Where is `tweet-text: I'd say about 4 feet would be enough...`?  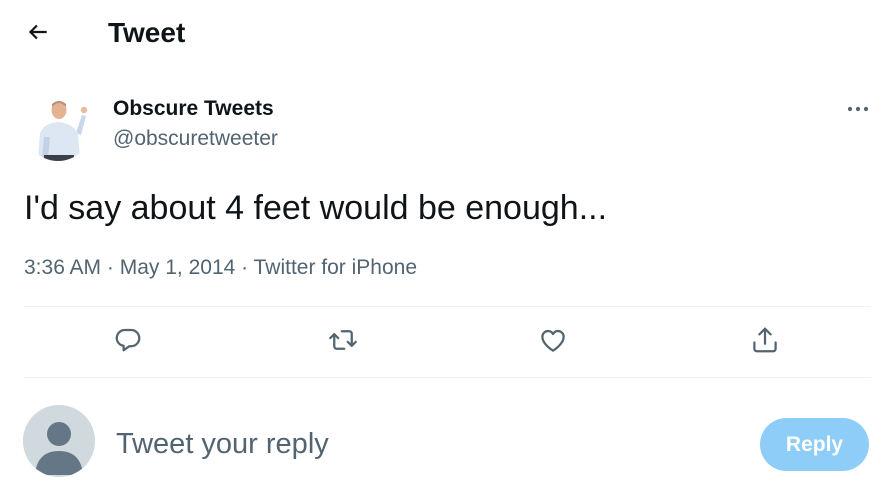 tweet-text: I'd say about 4 feet would be enough... is located at coordinates (316, 208).